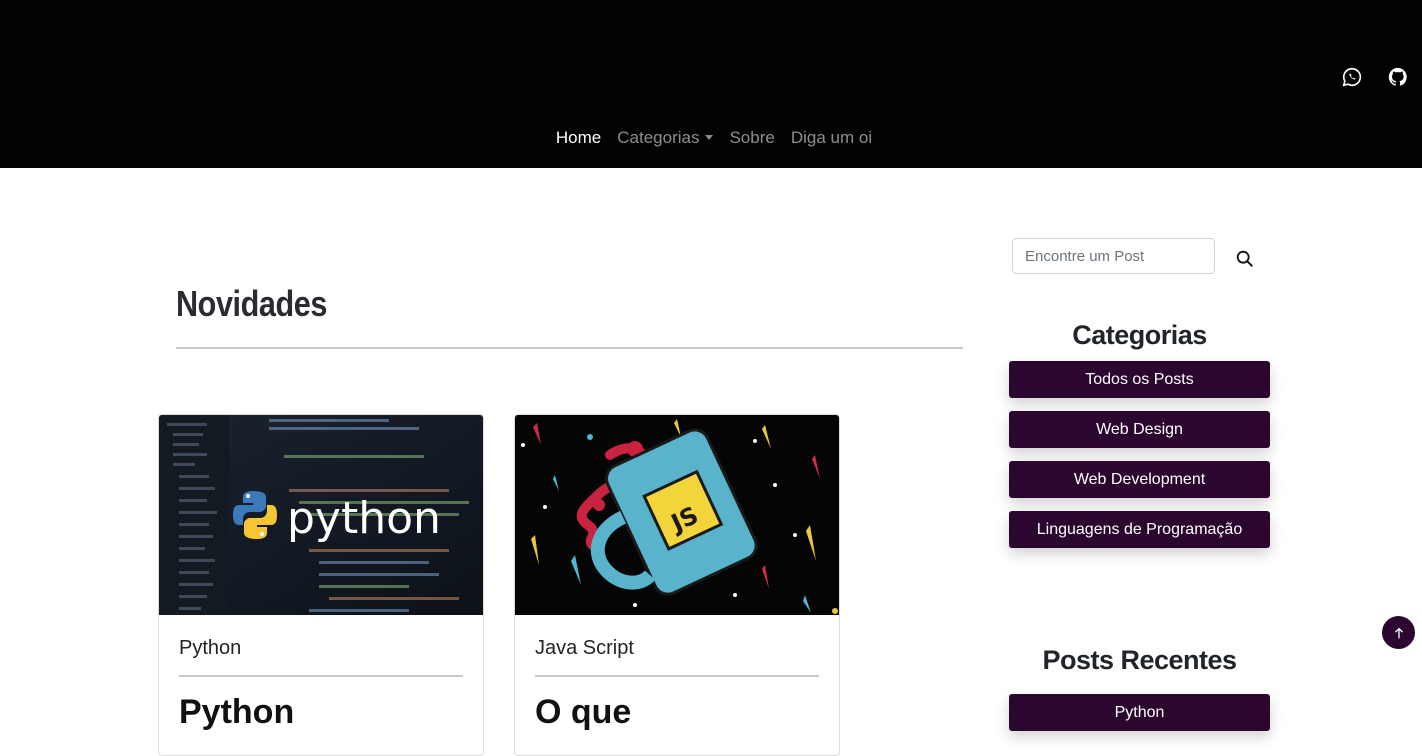 Image resolution: width=1422 pixels, height=756 pixels. What do you see at coordinates (658, 137) in the screenshot?
I see `nav-categorias-label: Categorias` at bounding box center [658, 137].